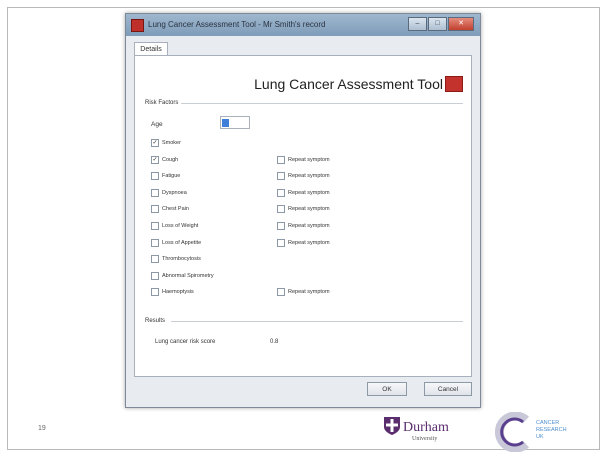 This screenshot has width=609, height=459. What do you see at coordinates (417, 24) in the screenshot?
I see `minimize-button: –` at bounding box center [417, 24].